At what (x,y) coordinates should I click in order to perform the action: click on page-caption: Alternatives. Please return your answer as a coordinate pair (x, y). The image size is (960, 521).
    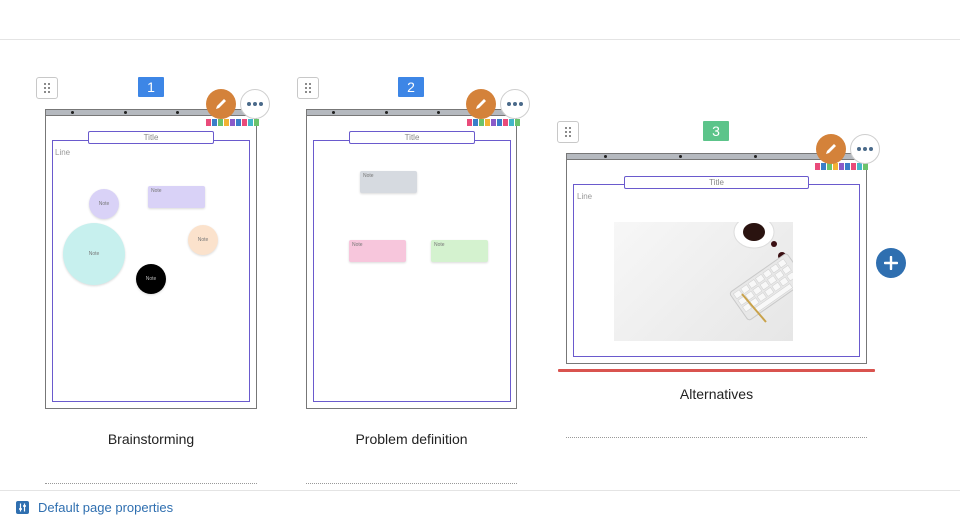
    Looking at the image, I should click on (716, 394).